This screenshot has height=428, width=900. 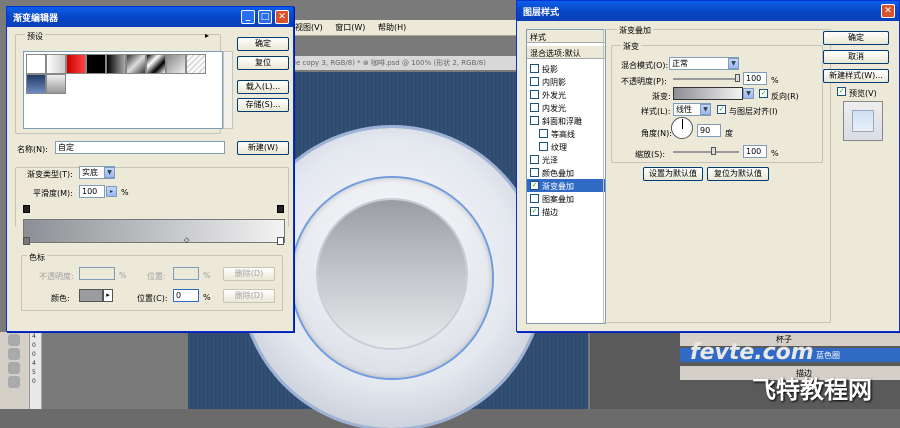 What do you see at coordinates (150, 17) in the screenshot?
I see `gradient-editor-titlebar: 渐变编辑器 _ □ ✕` at bounding box center [150, 17].